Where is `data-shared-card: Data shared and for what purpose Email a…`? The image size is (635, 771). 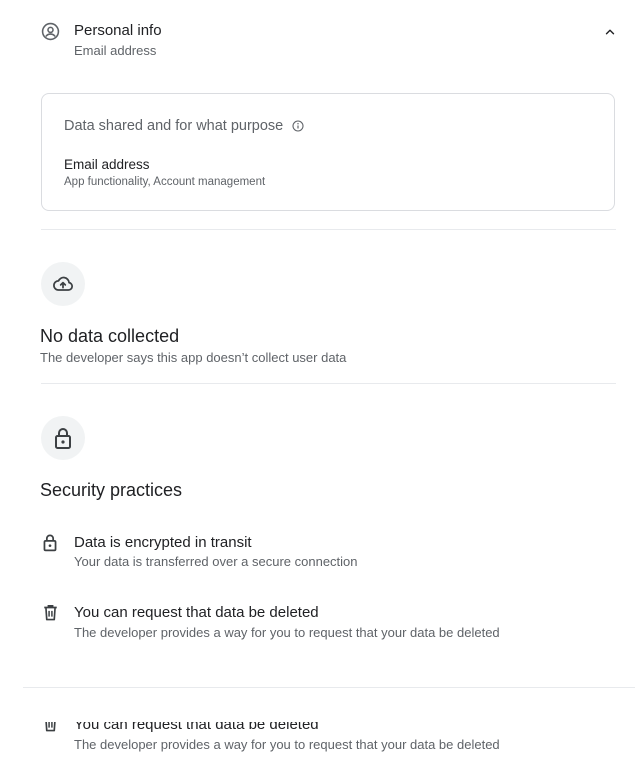 data-shared-card: Data shared and for what purpose Email a… is located at coordinates (328, 152).